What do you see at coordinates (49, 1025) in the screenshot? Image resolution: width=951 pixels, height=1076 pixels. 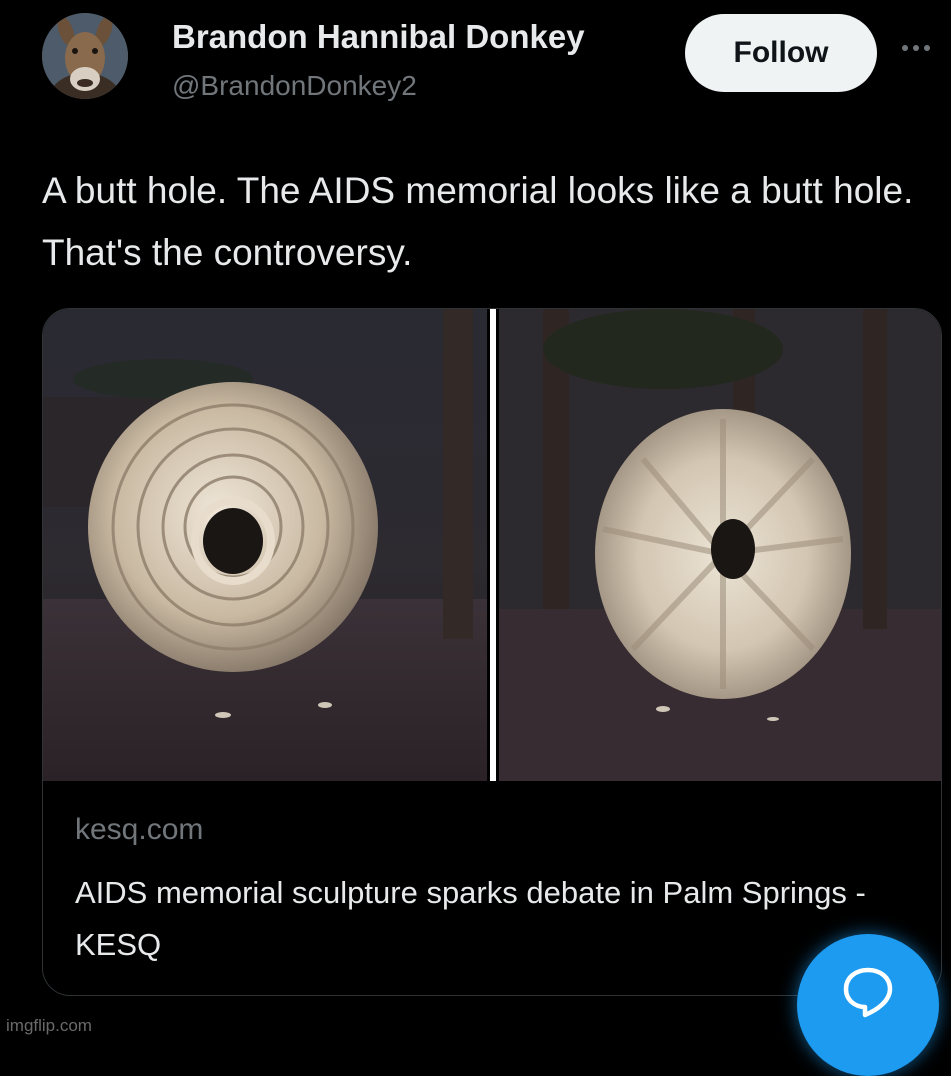 I see `imgflip-watermark: imgflip.com` at bounding box center [49, 1025].